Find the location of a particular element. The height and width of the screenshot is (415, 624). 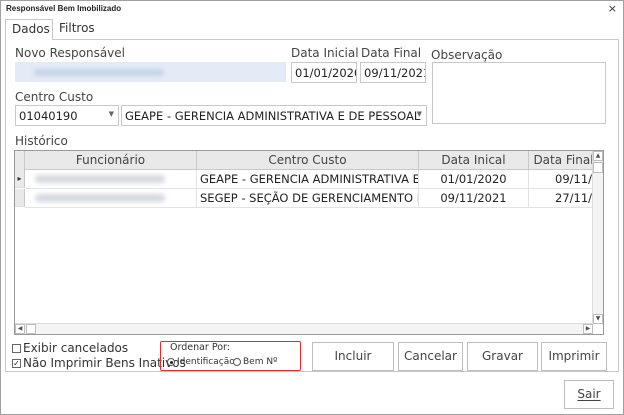

data-final-label: Data Final is located at coordinates (391, 53).